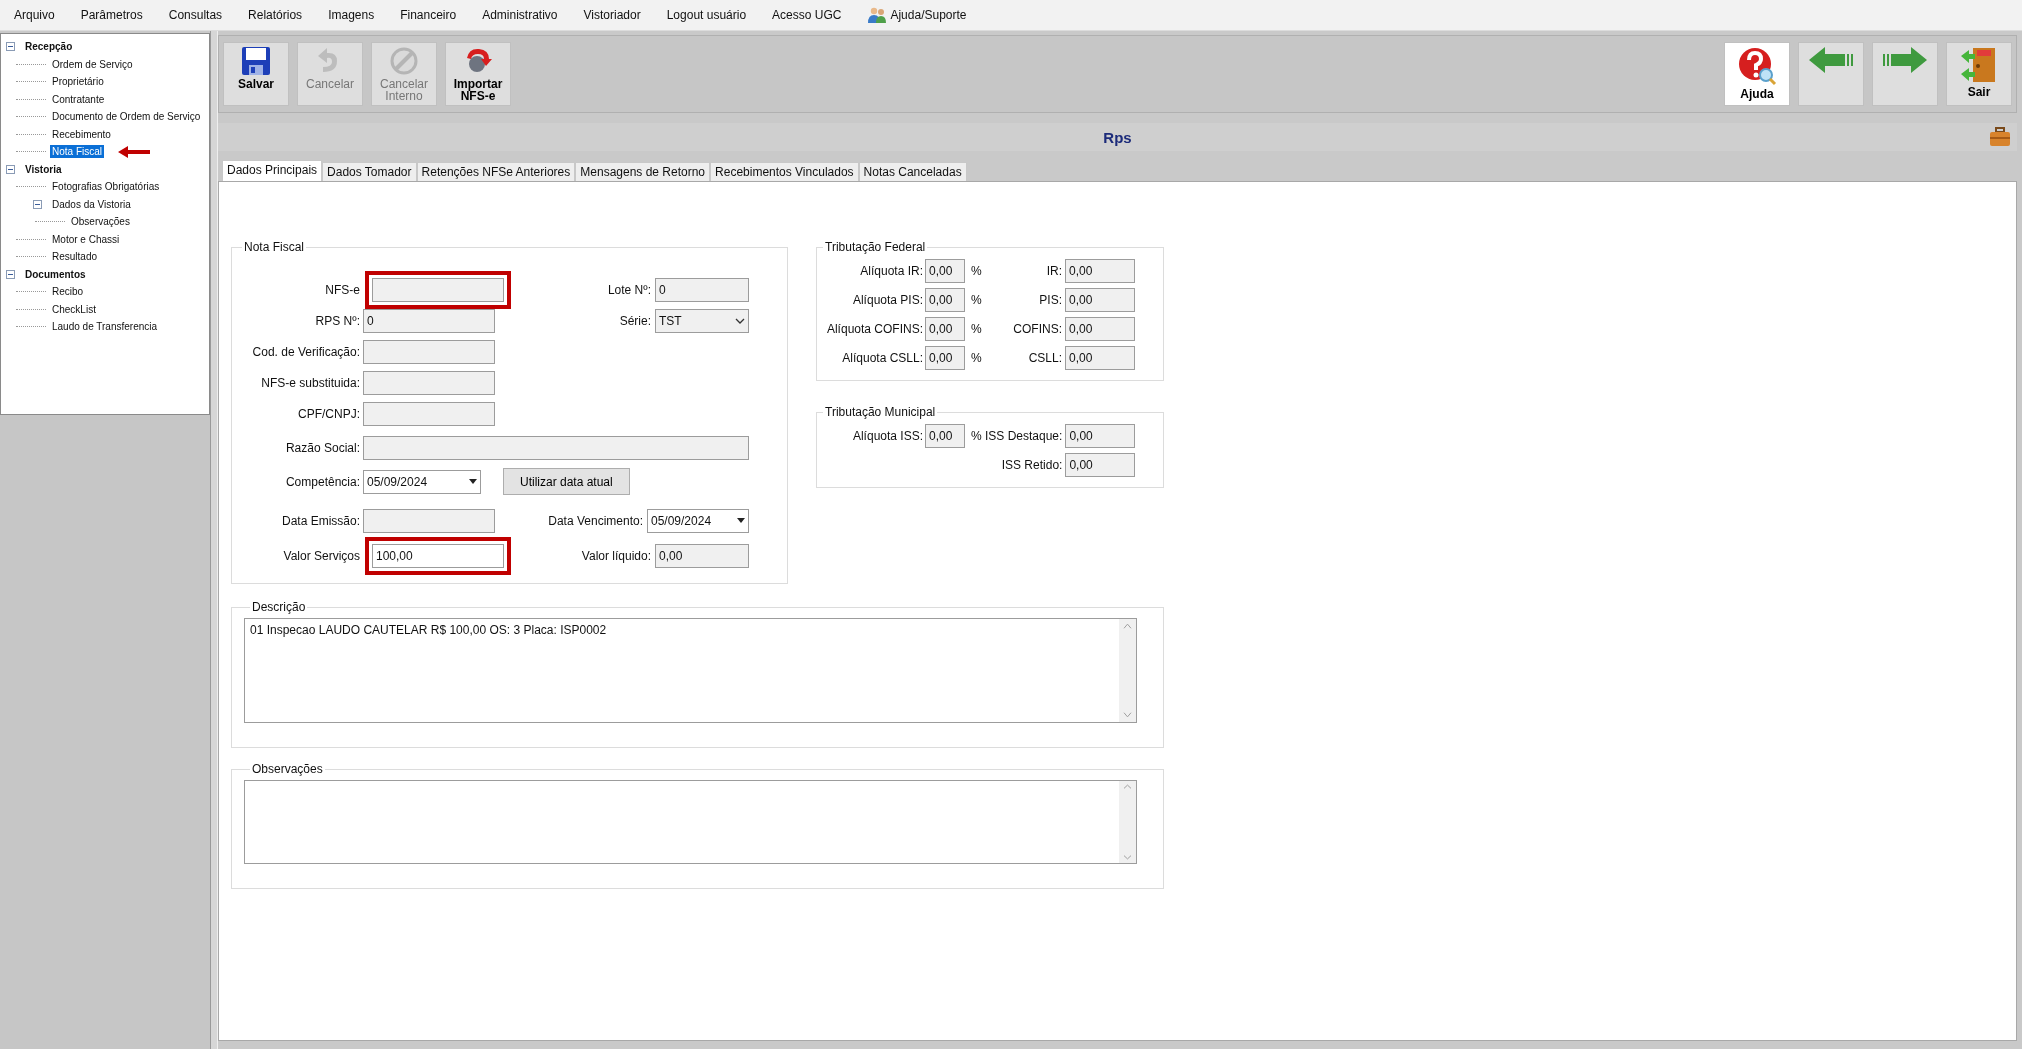  What do you see at coordinates (256, 74) in the screenshot?
I see `toolbar-button: Salvar` at bounding box center [256, 74].